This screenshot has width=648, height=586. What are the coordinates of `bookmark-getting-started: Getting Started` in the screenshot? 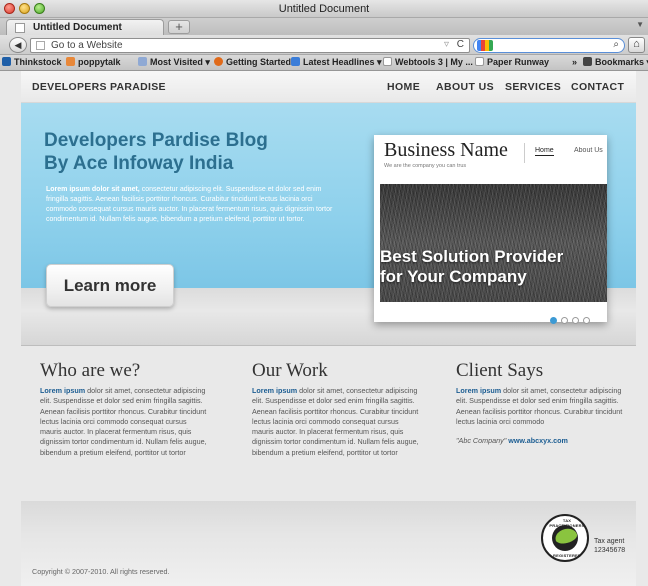 It's located at (252, 62).